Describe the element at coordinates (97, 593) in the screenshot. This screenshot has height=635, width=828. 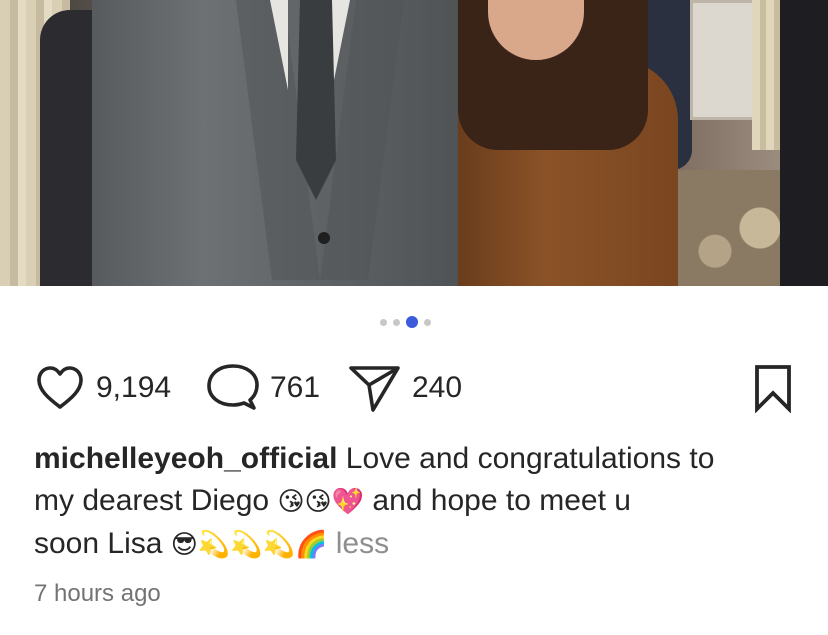
I see `post-timestamp: 7 hours ago` at that location.